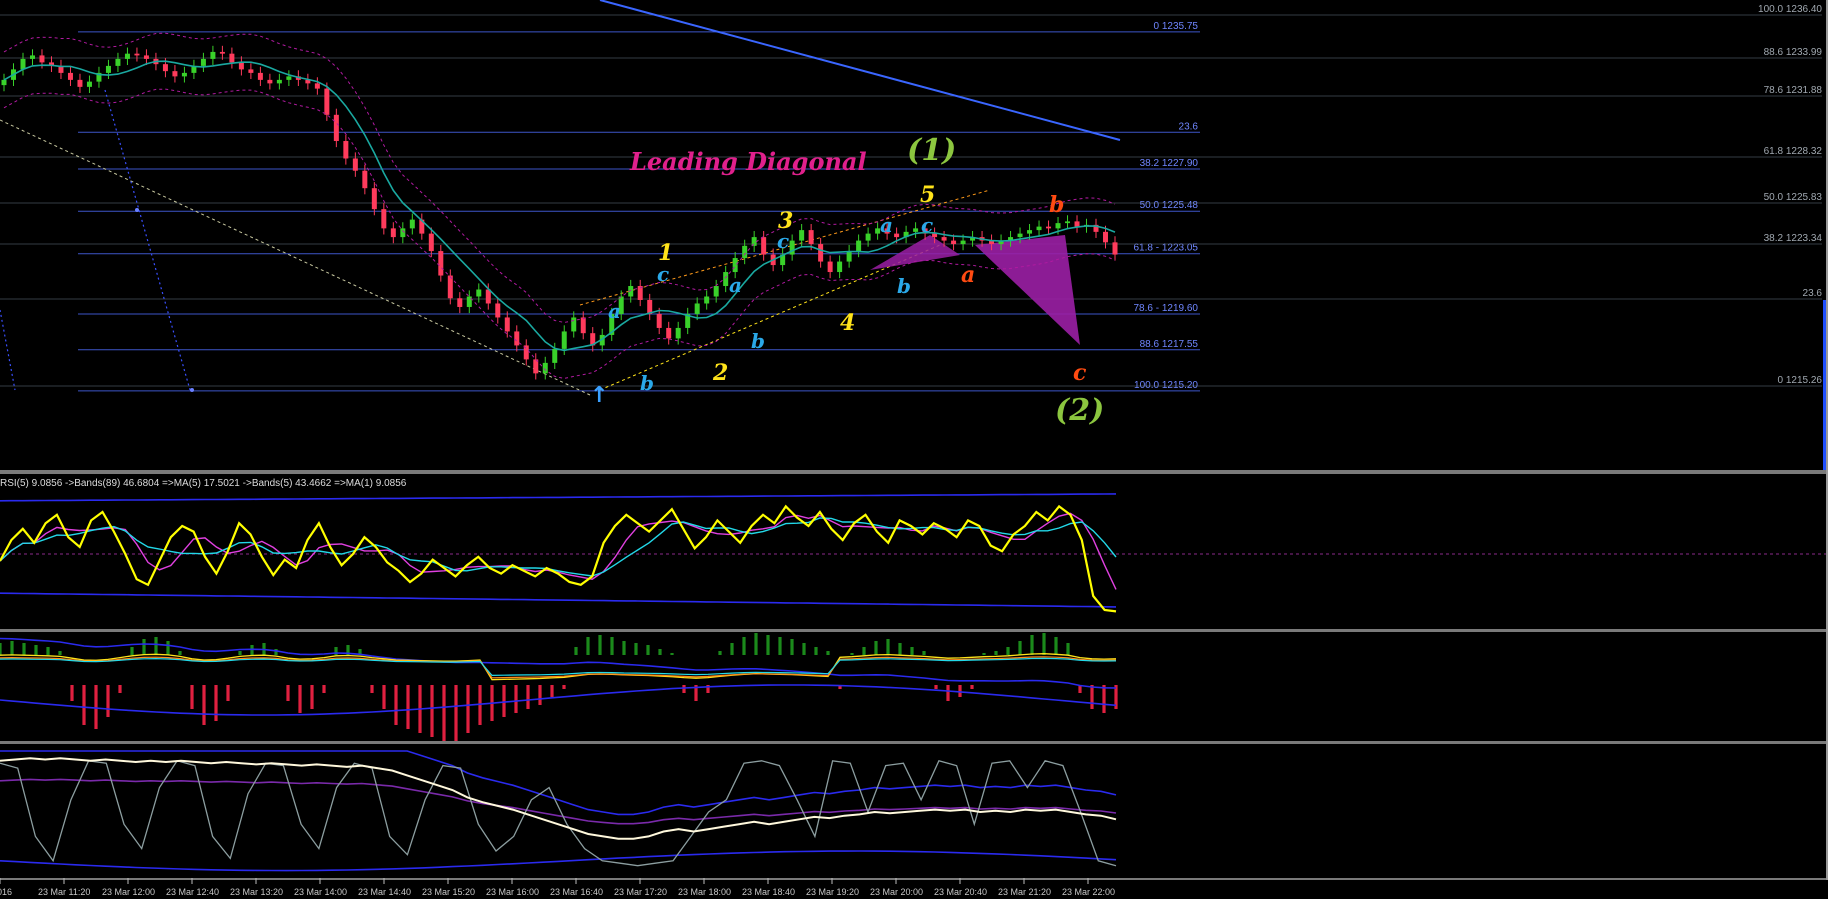 The image size is (1828, 899). What do you see at coordinates (1169, 163) in the screenshot?
I see `fib-level-label: 38.2 1227.90` at bounding box center [1169, 163].